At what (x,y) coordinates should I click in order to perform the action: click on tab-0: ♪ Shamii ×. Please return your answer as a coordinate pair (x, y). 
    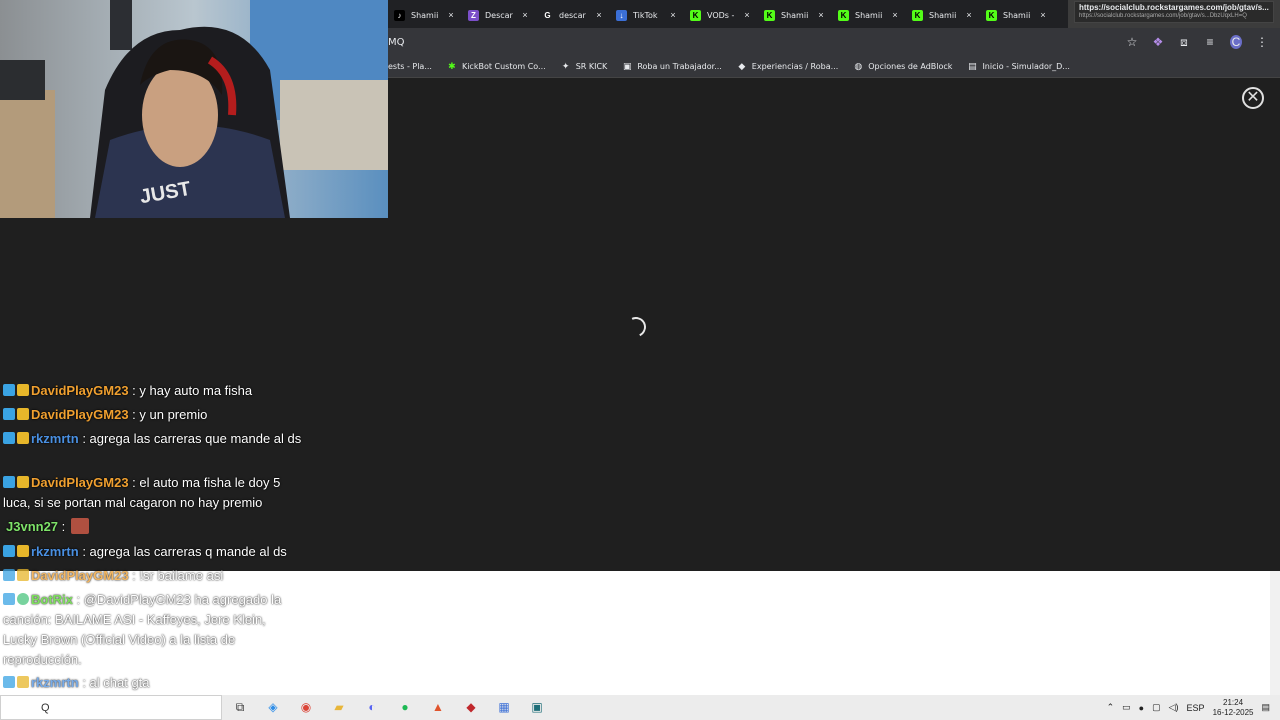
    Looking at the image, I should click on (425, 15).